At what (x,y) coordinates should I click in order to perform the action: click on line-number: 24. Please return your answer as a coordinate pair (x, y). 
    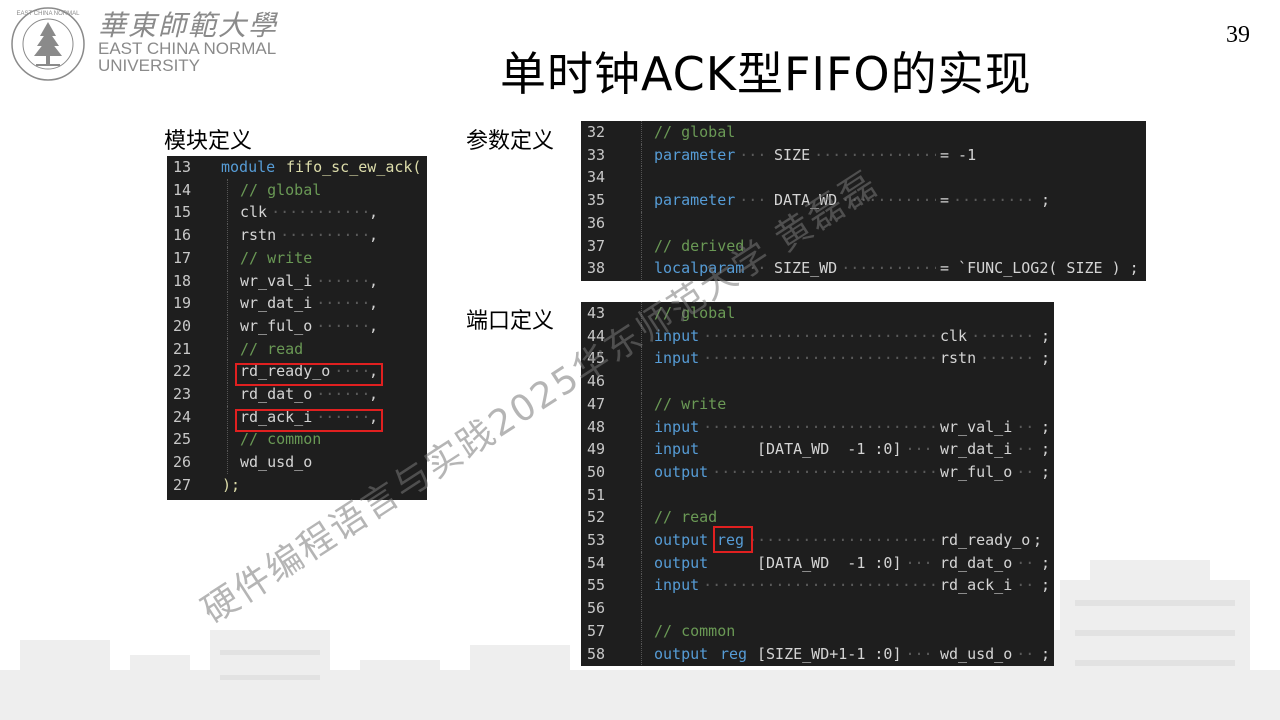
    Looking at the image, I should click on (182, 416).